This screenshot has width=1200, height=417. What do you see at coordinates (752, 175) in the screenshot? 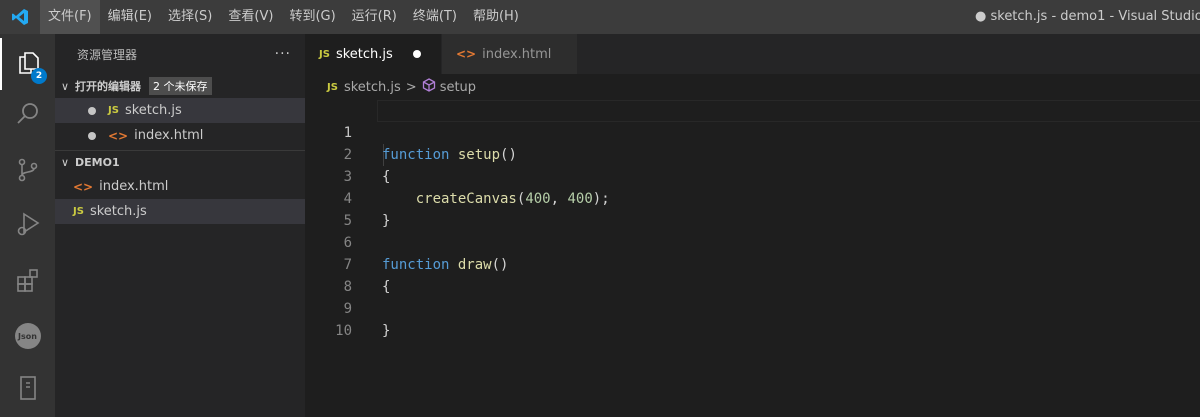
I see `code-line: 3 createCanvas(400, 400);` at bounding box center [752, 175].